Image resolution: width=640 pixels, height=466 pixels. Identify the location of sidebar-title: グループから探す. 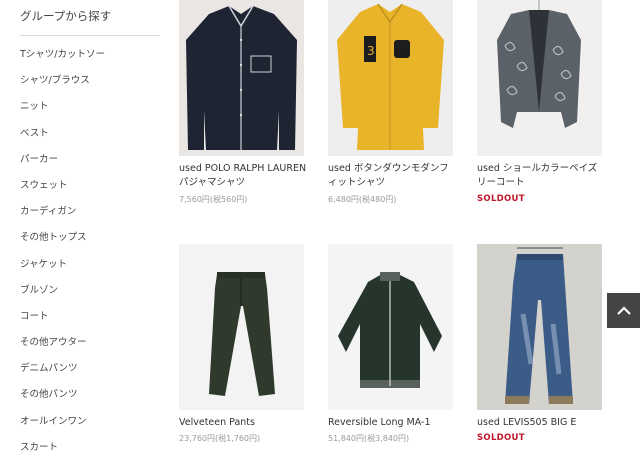
(66, 16).